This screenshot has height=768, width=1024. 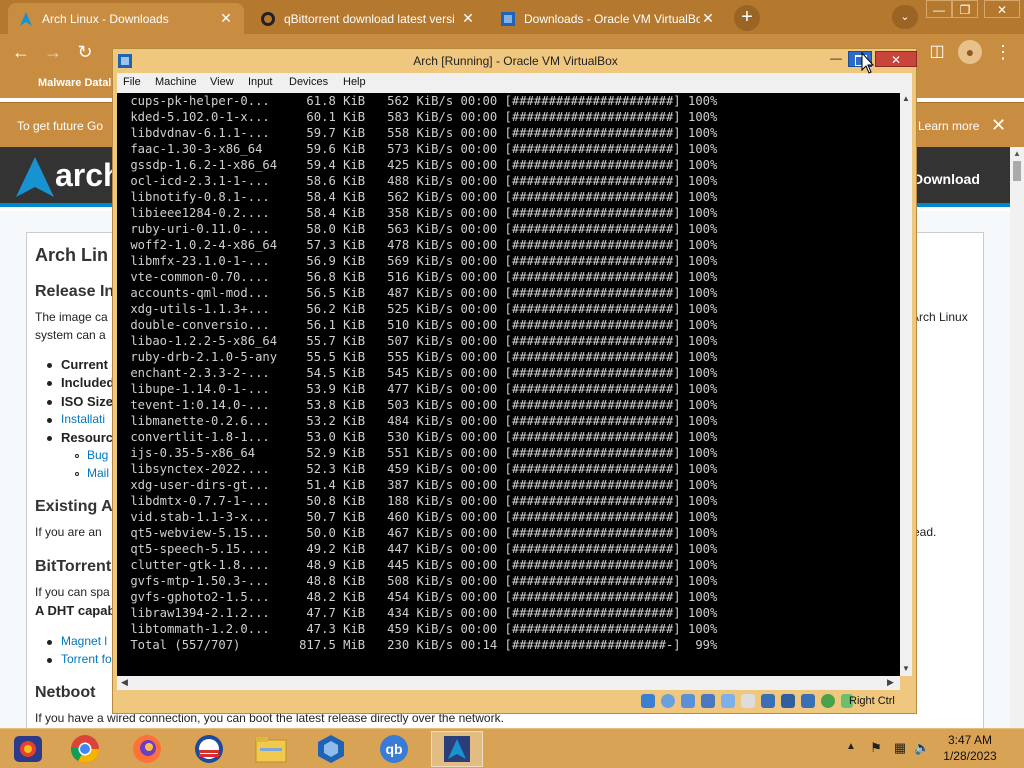 What do you see at coordinates (35, 177) in the screenshot?
I see `arch-logo-icon` at bounding box center [35, 177].